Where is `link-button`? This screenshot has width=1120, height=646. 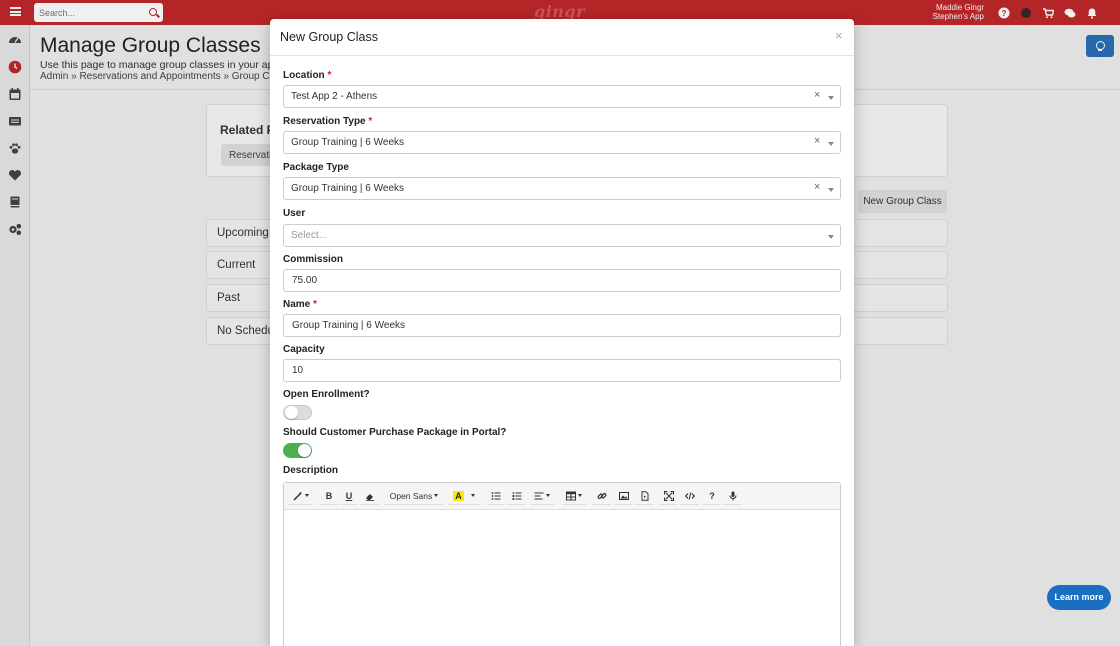
link-button is located at coordinates (602, 496).